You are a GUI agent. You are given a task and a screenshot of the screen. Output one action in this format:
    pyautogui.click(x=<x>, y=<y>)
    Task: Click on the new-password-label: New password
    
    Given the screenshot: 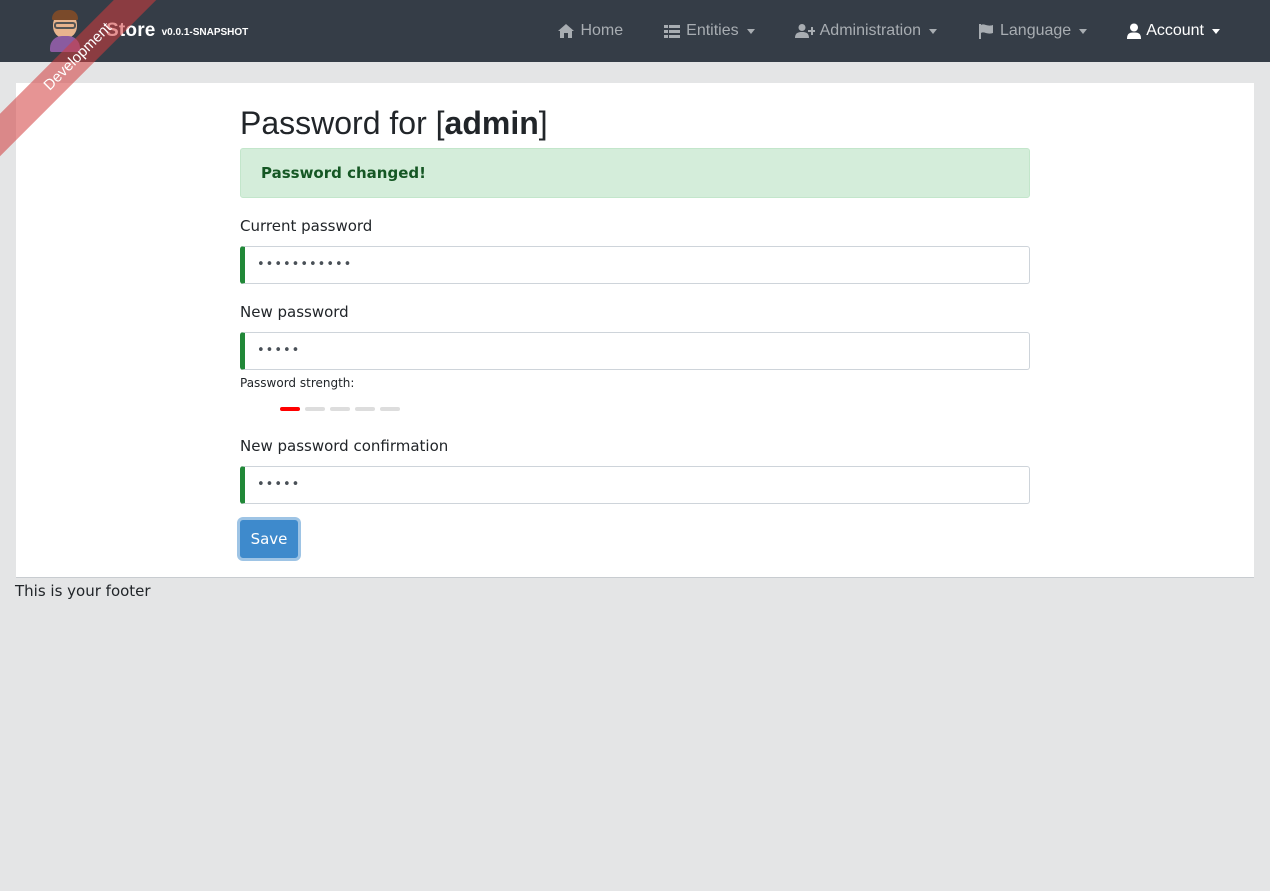 What is the action you would take?
    pyautogui.click(x=294, y=312)
    